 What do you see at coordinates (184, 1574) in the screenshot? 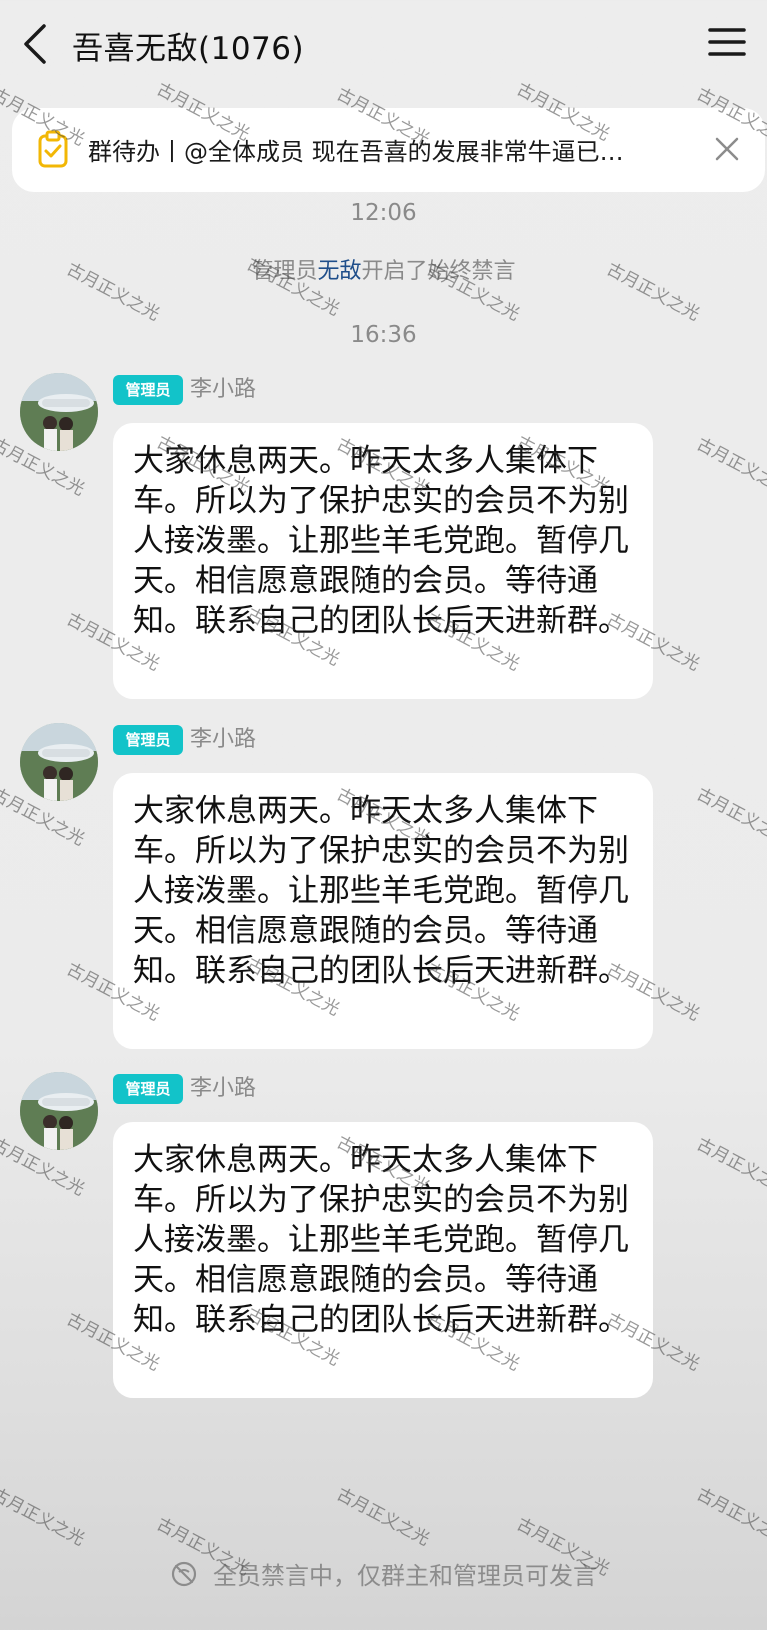
I see `mute-icon` at bounding box center [184, 1574].